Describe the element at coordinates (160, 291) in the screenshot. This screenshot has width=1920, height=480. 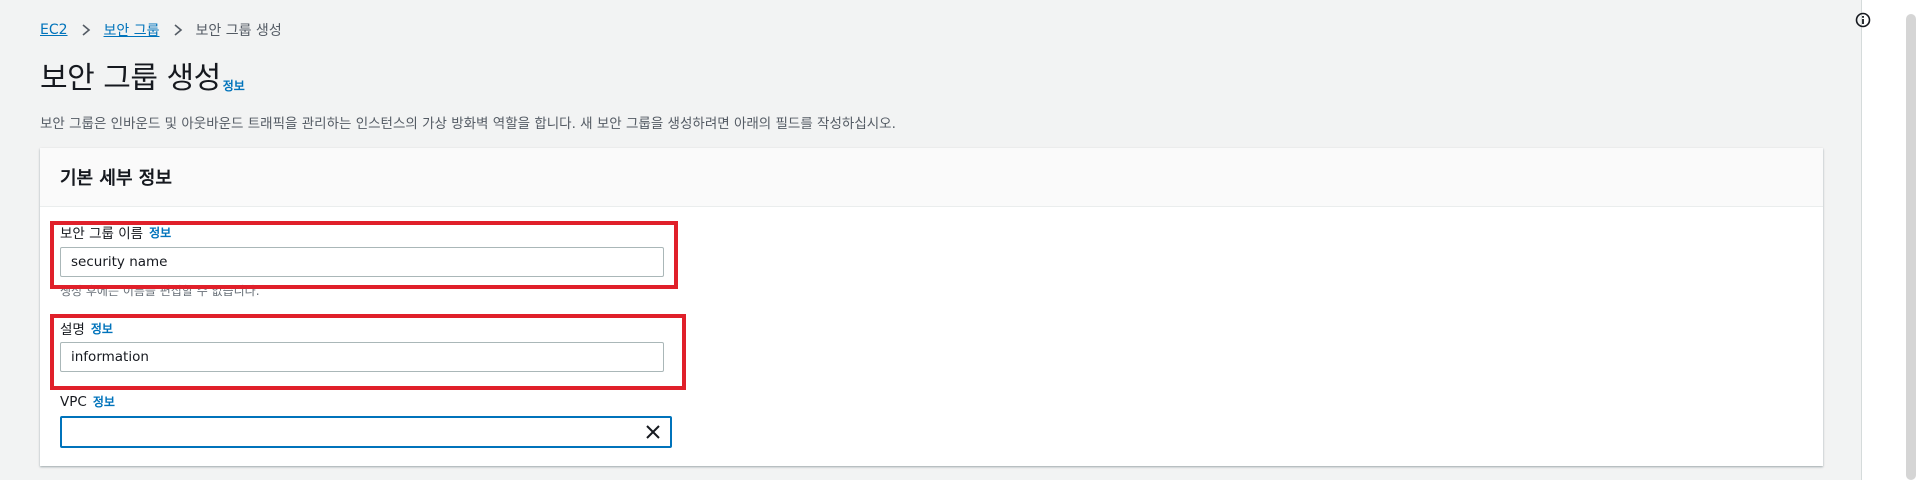
I see `security-group-name-constraint: 생성 후에는 이름을 편집할 수 없습니다.` at that location.